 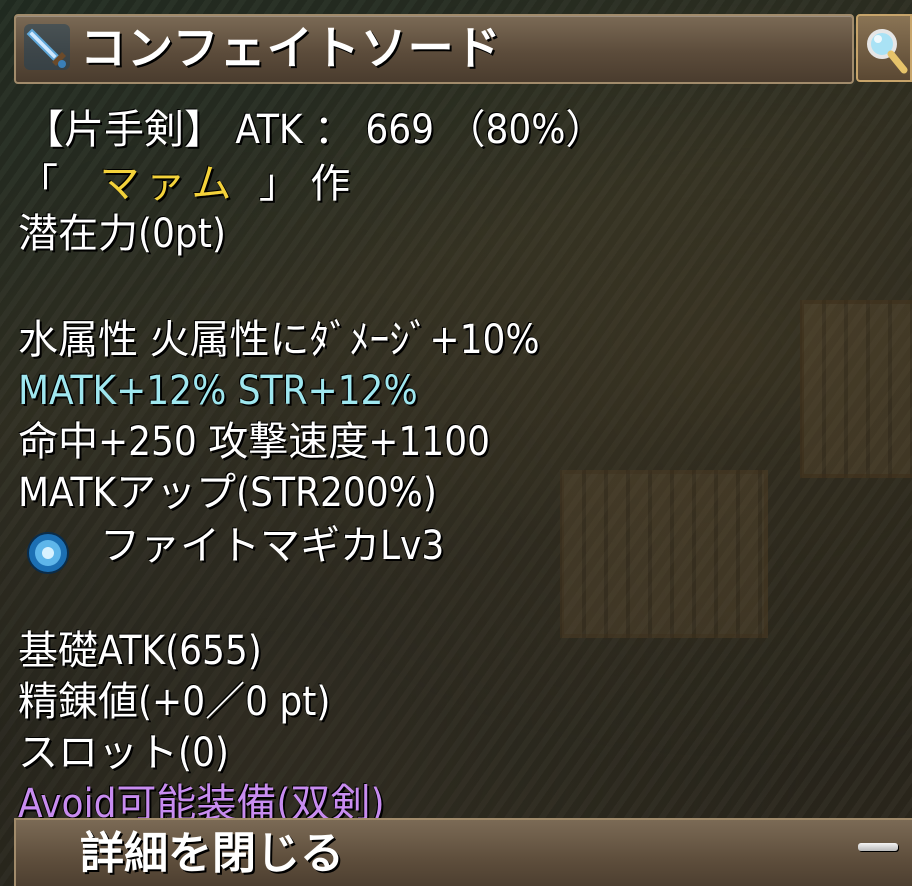 What do you see at coordinates (315, 130) in the screenshot?
I see `weapon-type-atk: 【片手剣】 ATK ： 669 （80%）` at bounding box center [315, 130].